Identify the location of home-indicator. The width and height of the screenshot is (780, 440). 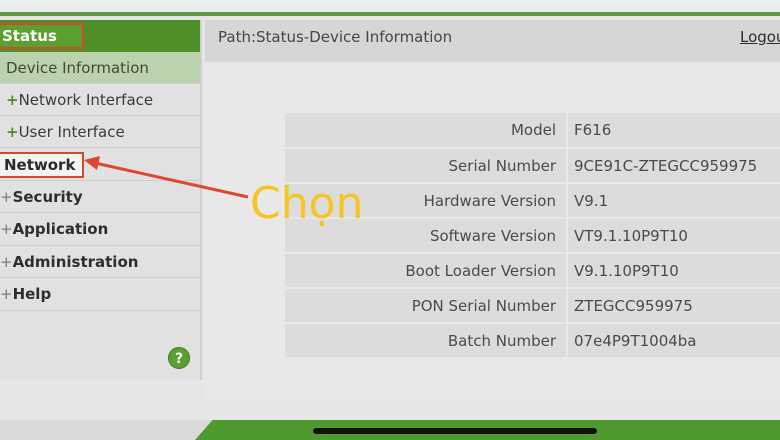
(455, 431).